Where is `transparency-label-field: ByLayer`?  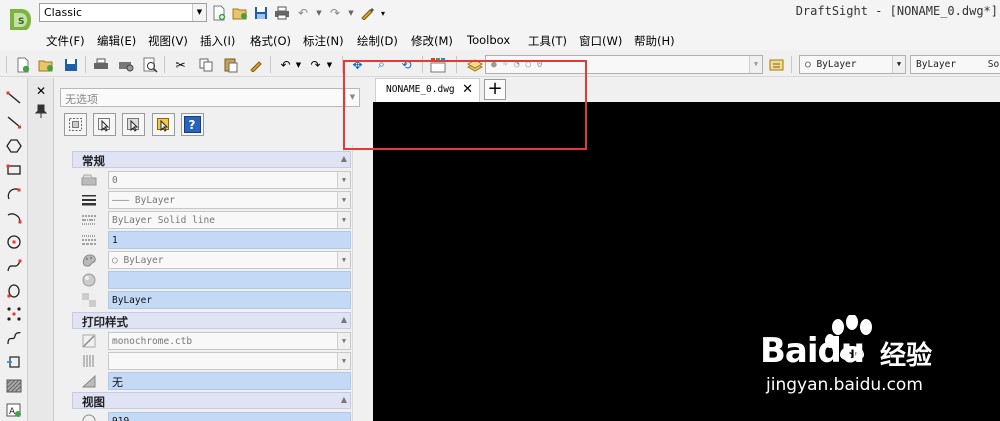 transparency-label-field: ByLayer is located at coordinates (229, 300).